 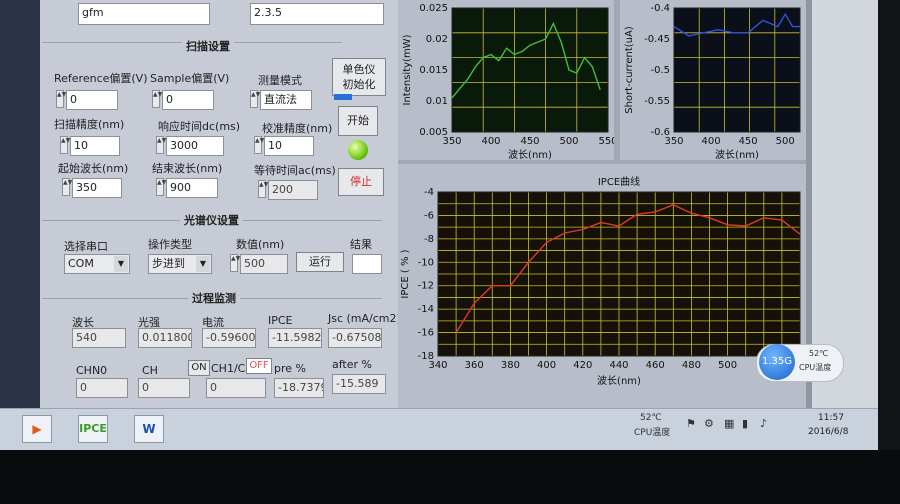 I want to click on clock-date: 2016/6/8, so click(x=828, y=432).